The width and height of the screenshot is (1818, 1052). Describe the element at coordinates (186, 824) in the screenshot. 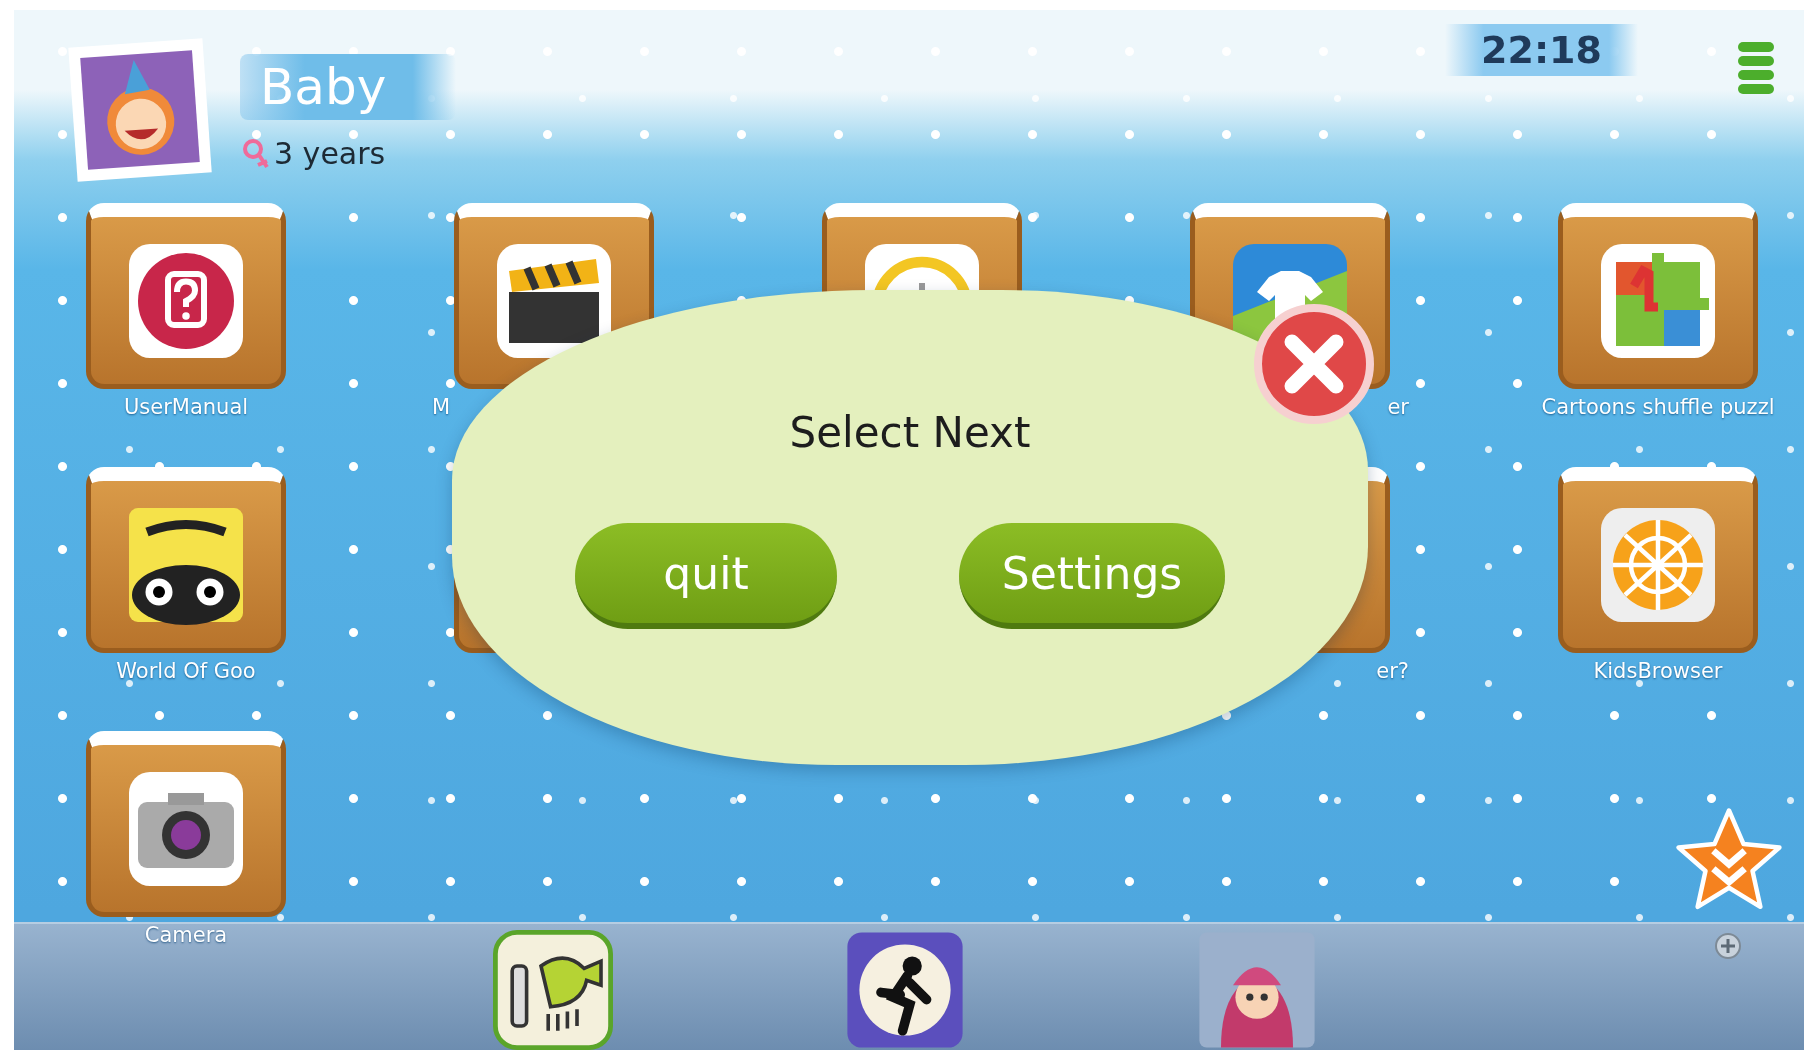

I see `camera-app-icon` at that location.